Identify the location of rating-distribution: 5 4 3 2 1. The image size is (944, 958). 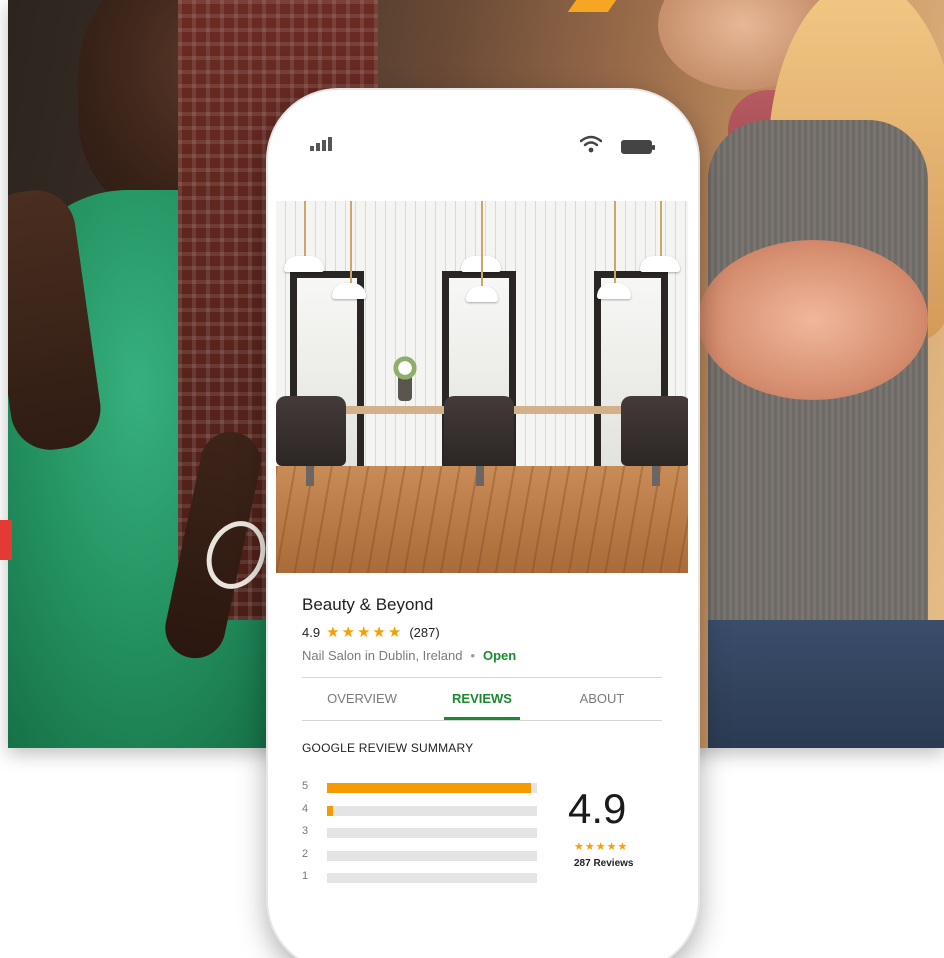
(422, 836).